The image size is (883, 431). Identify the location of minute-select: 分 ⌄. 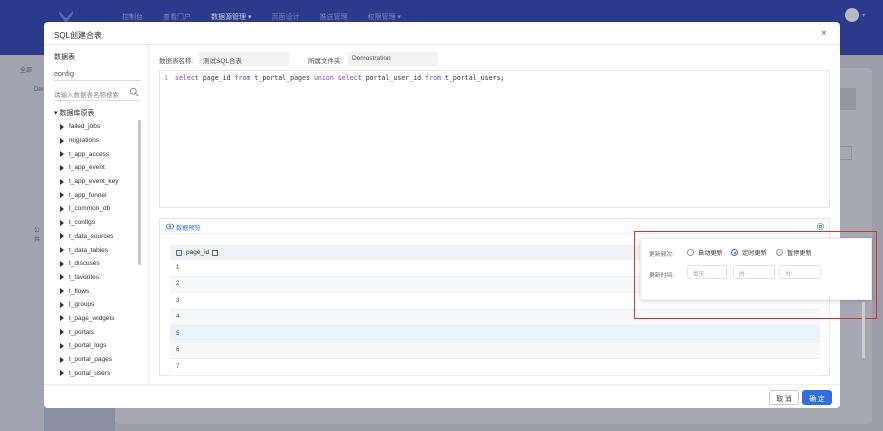
(800, 272).